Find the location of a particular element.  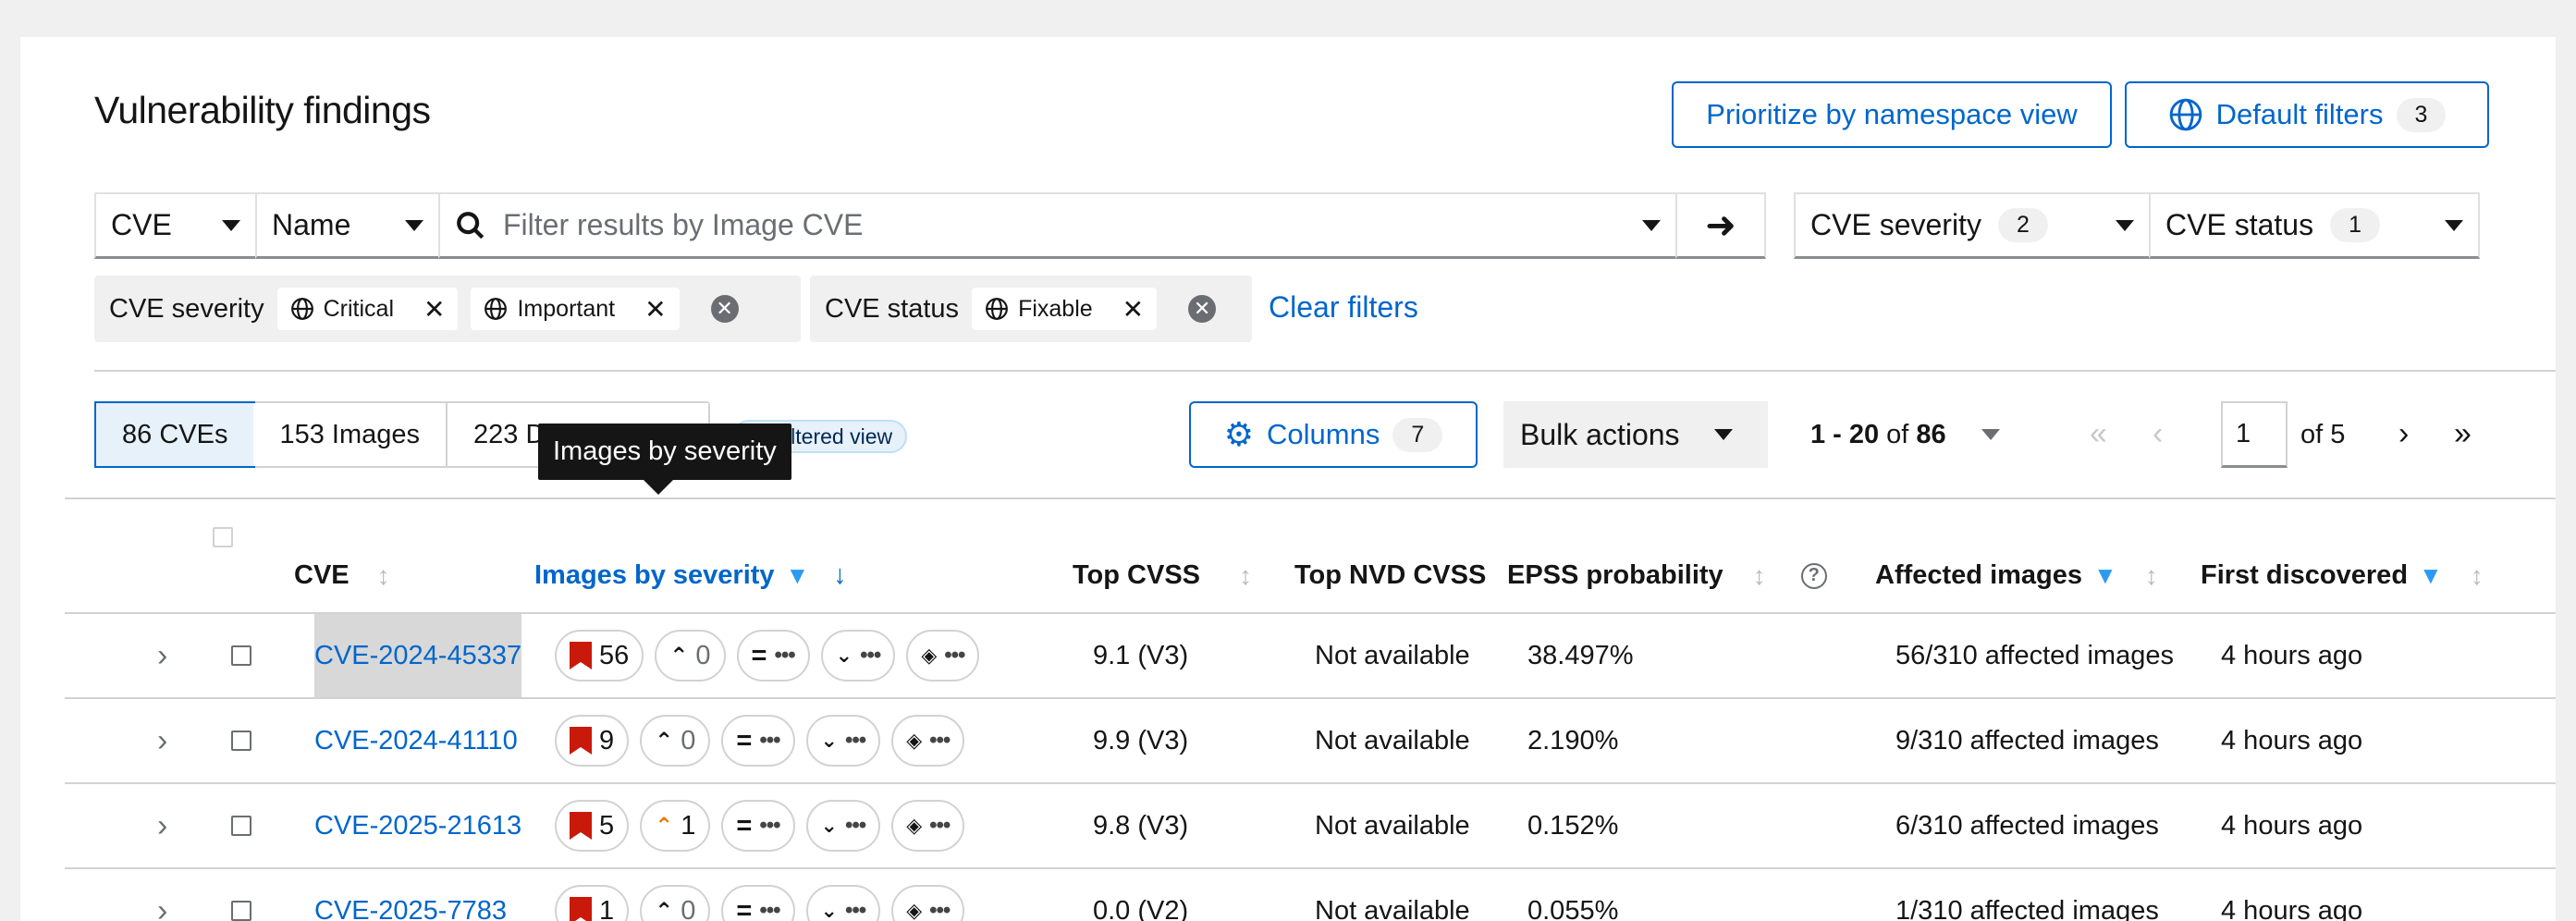

cve-link: CVE-2024-41110 is located at coordinates (416, 740).